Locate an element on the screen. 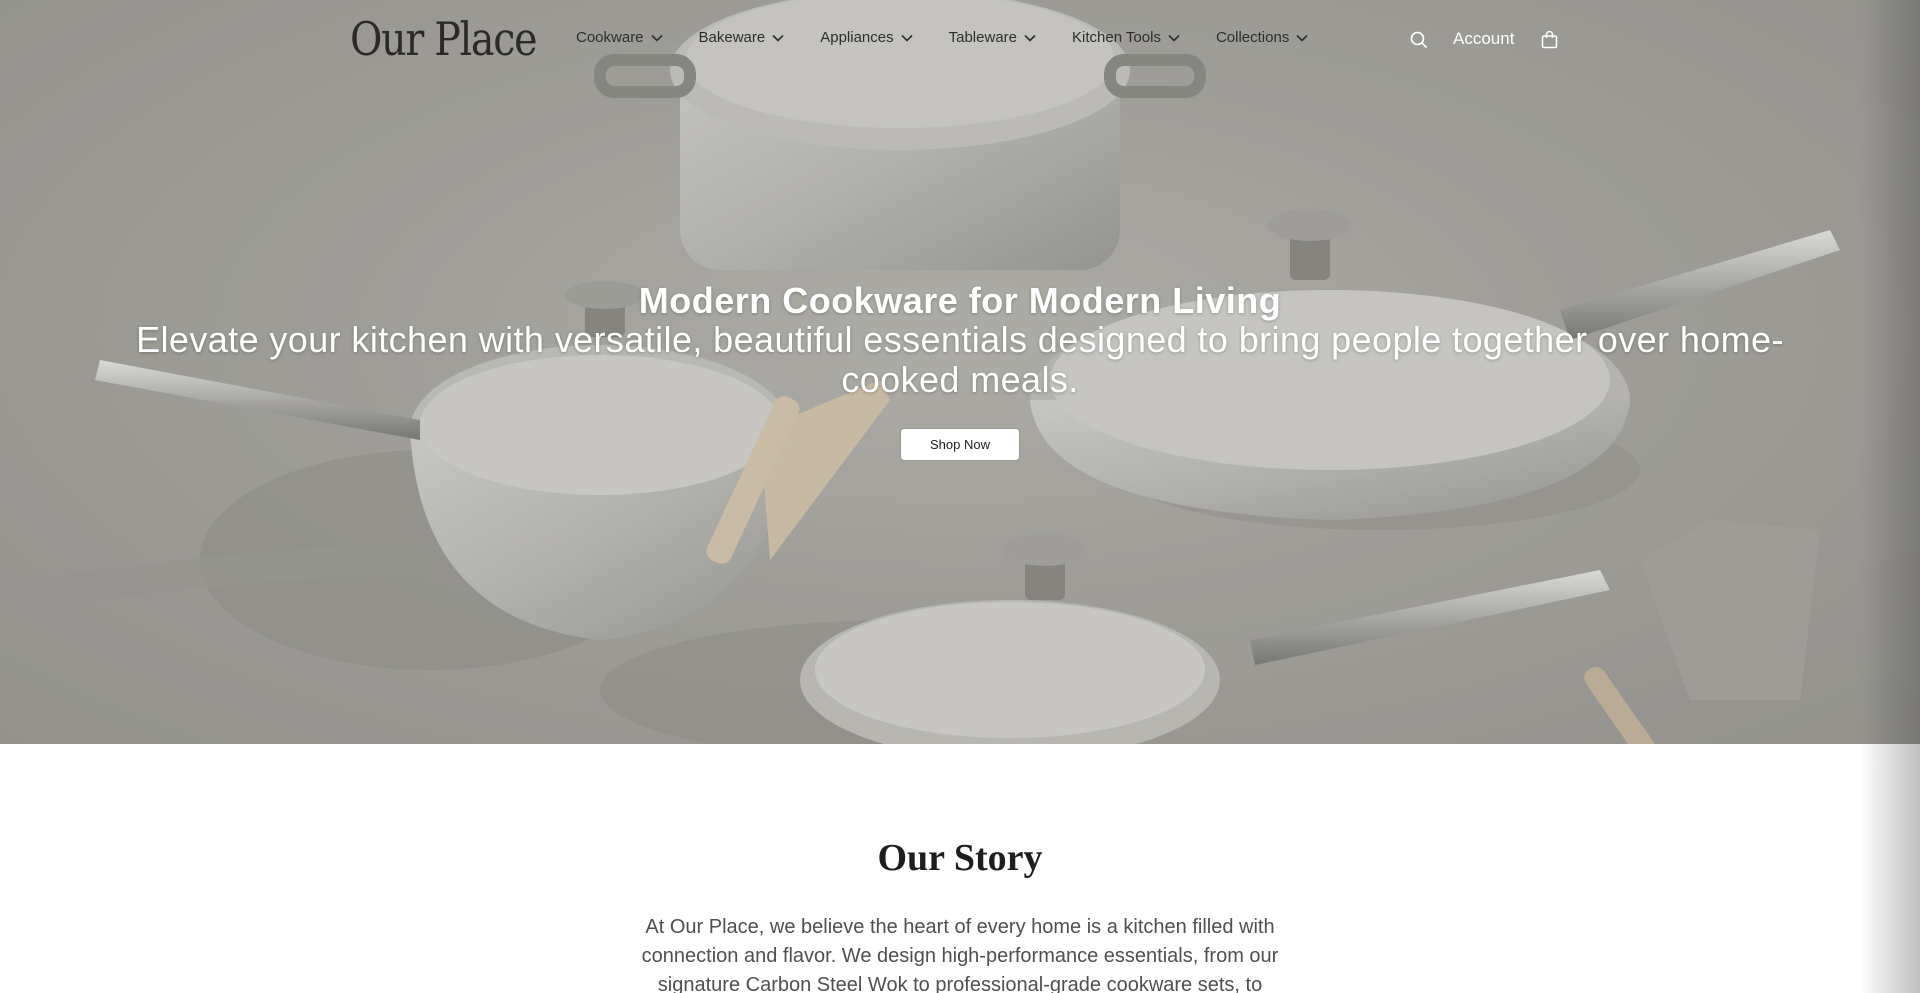  hero-title: Modern Cookware for Modern Living is located at coordinates (960, 300).